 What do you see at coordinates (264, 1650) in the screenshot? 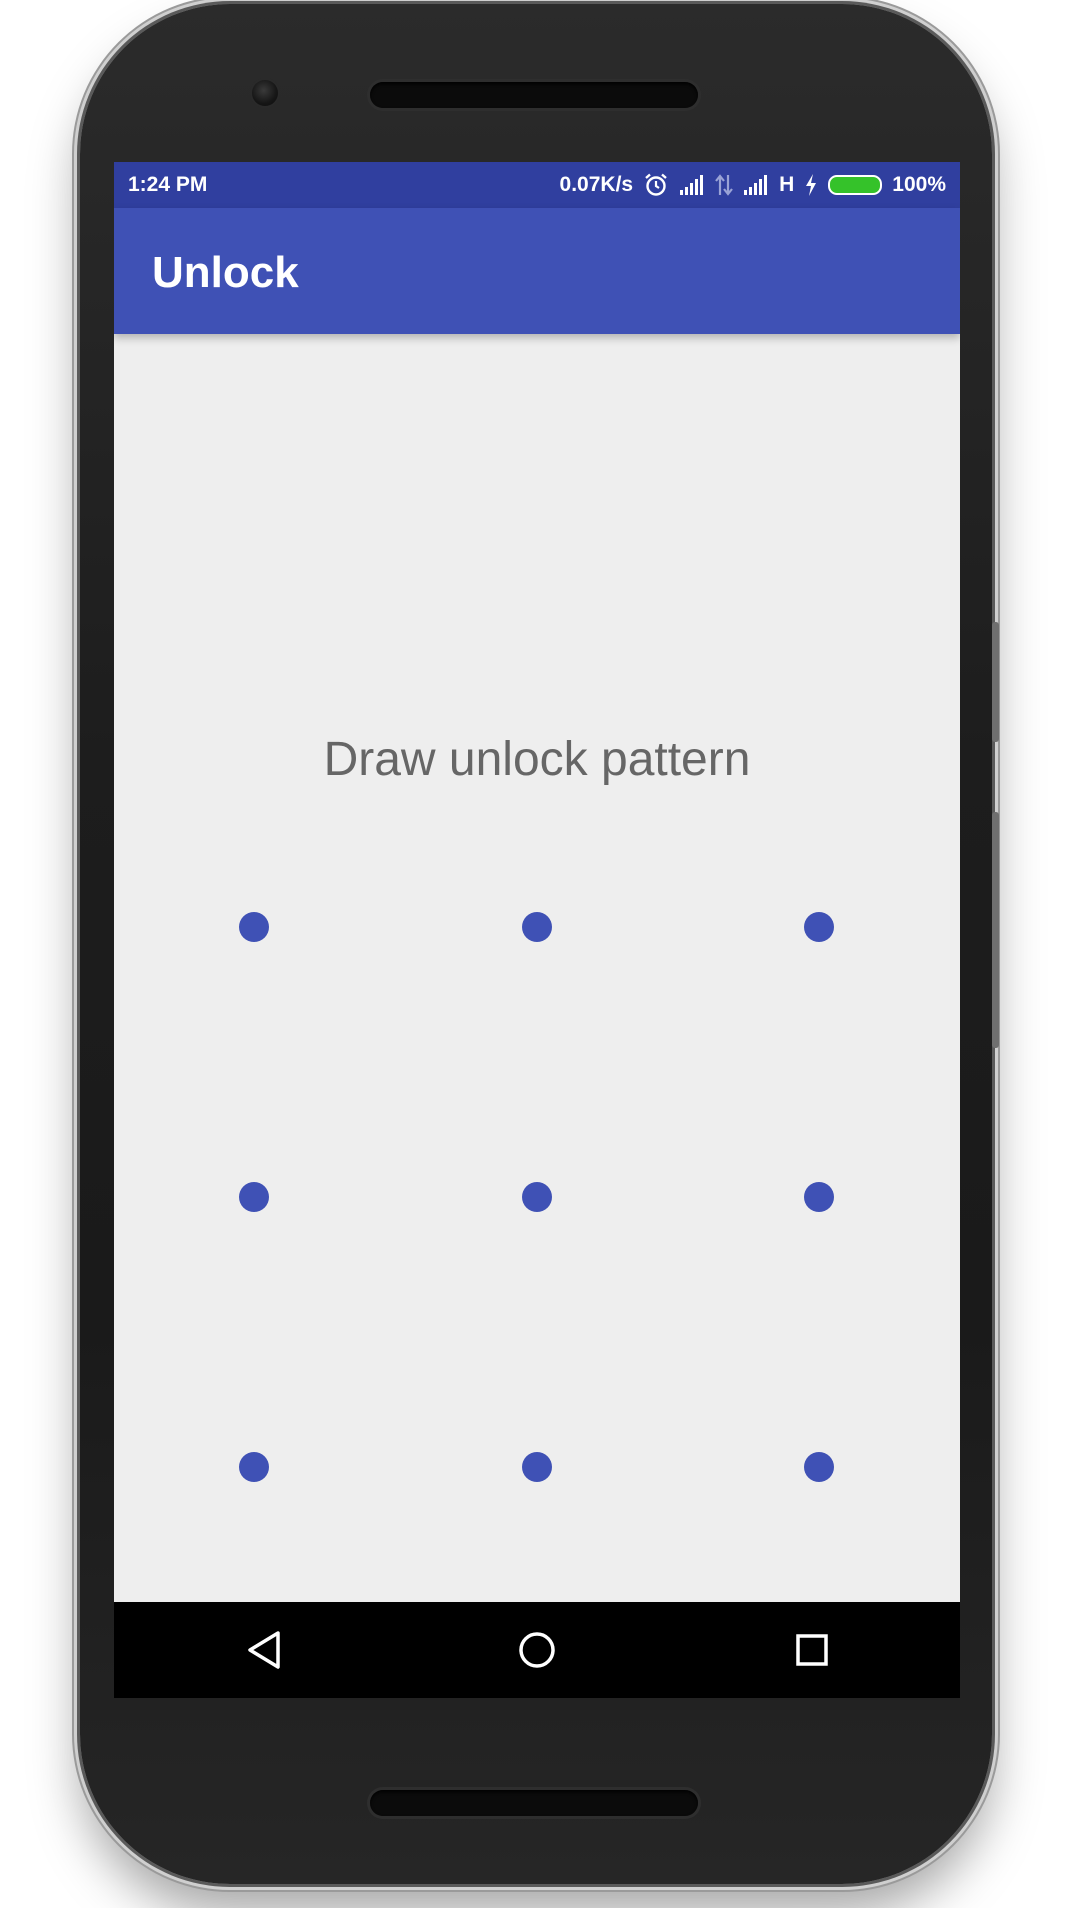
I see `back-icon` at bounding box center [264, 1650].